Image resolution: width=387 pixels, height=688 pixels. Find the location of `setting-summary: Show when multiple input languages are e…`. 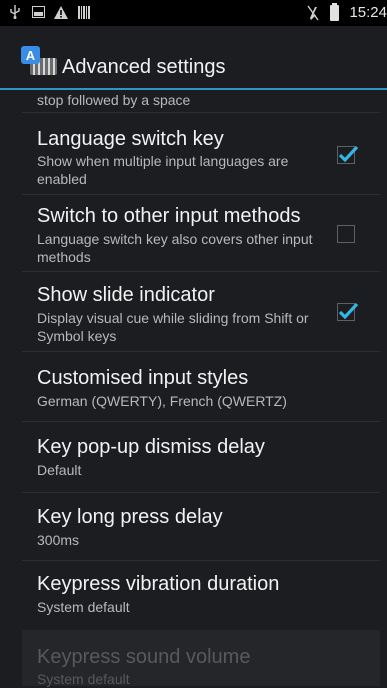

setting-summary: Show when multiple input languages are e… is located at coordinates (163, 170).